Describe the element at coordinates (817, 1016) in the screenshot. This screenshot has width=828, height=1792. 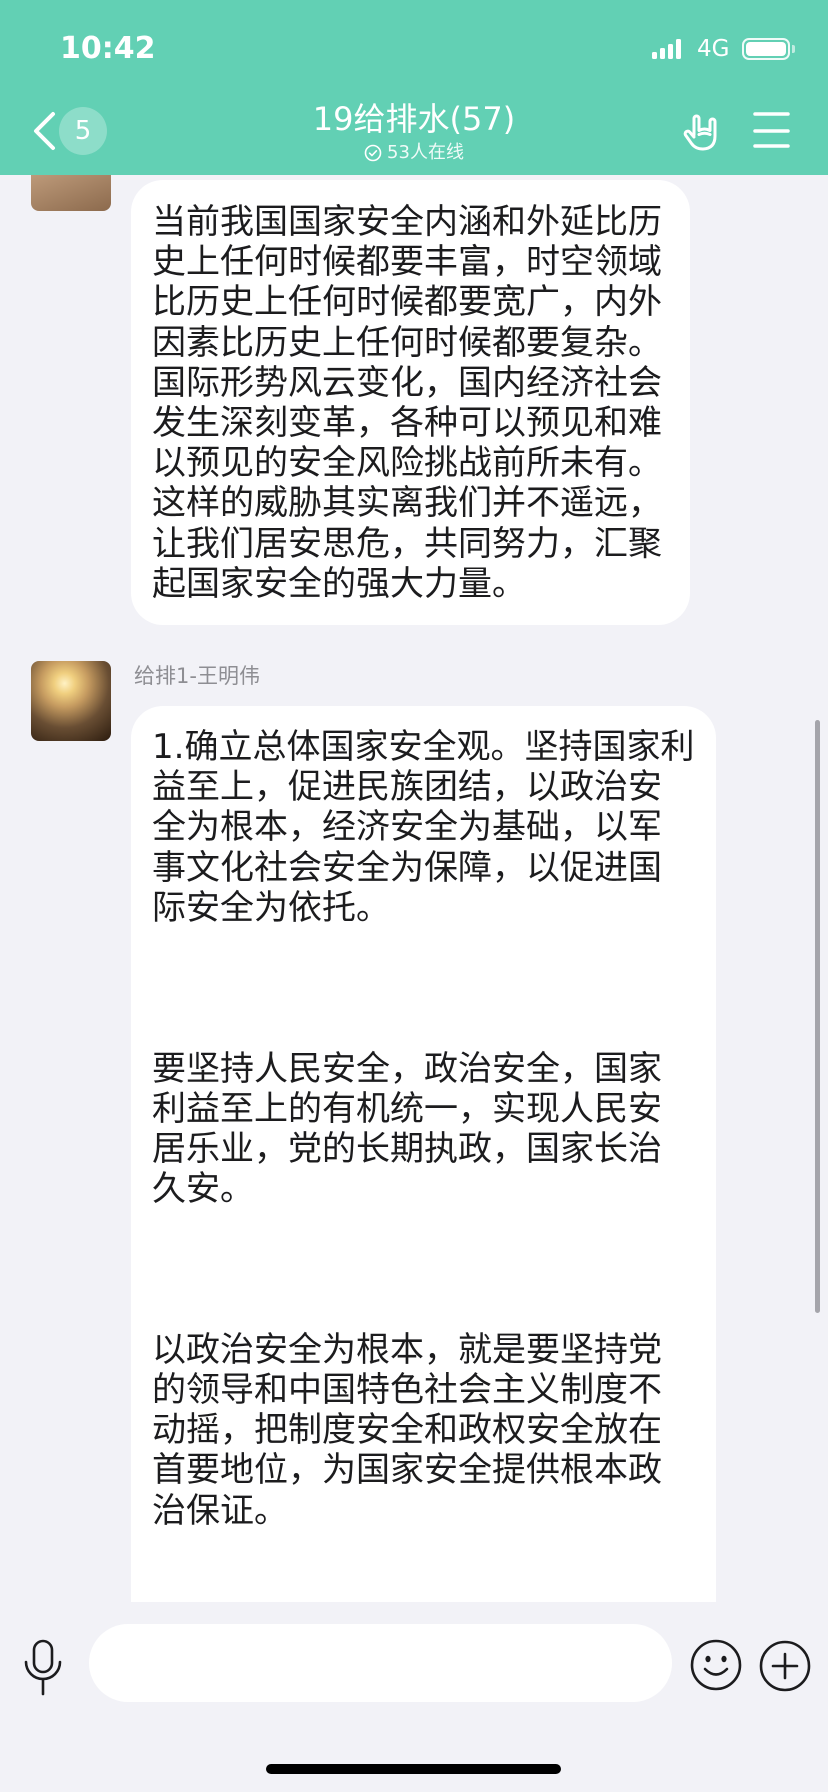
I see `scrollbar` at that location.